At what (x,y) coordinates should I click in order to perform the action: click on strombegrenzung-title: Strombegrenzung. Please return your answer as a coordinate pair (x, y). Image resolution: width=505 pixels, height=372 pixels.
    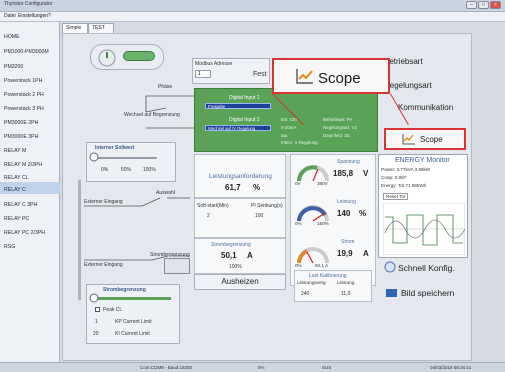
    Looking at the image, I should click on (124, 290).